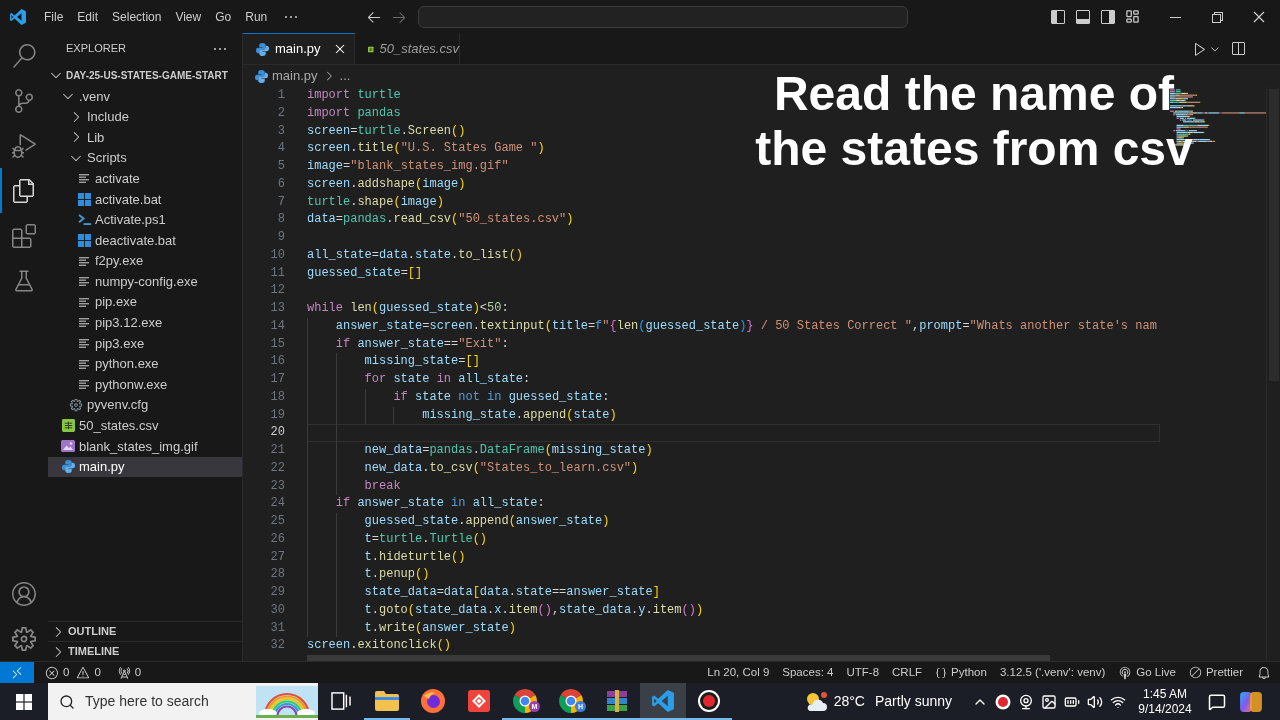 Image resolution: width=1280 pixels, height=720 pixels. I want to click on tree-item: activate, so click(145, 178).